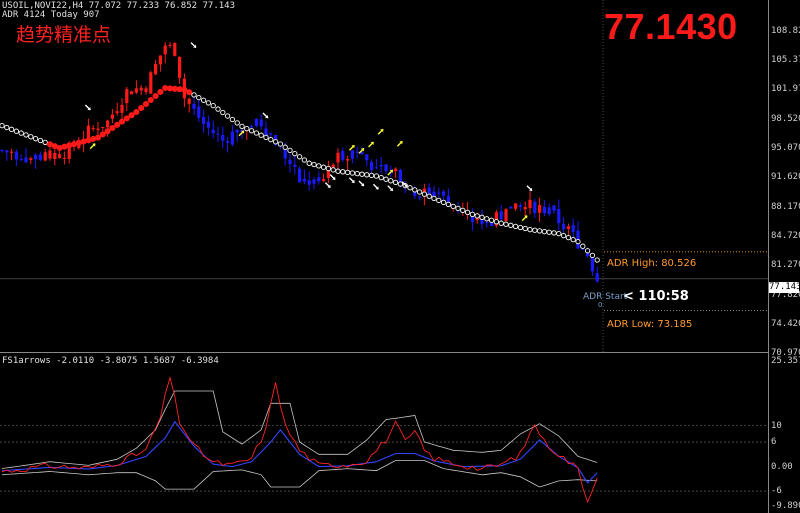 The width and height of the screenshot is (800, 513). I want to click on indicator-tick: -9.8902, so click(785, 506).